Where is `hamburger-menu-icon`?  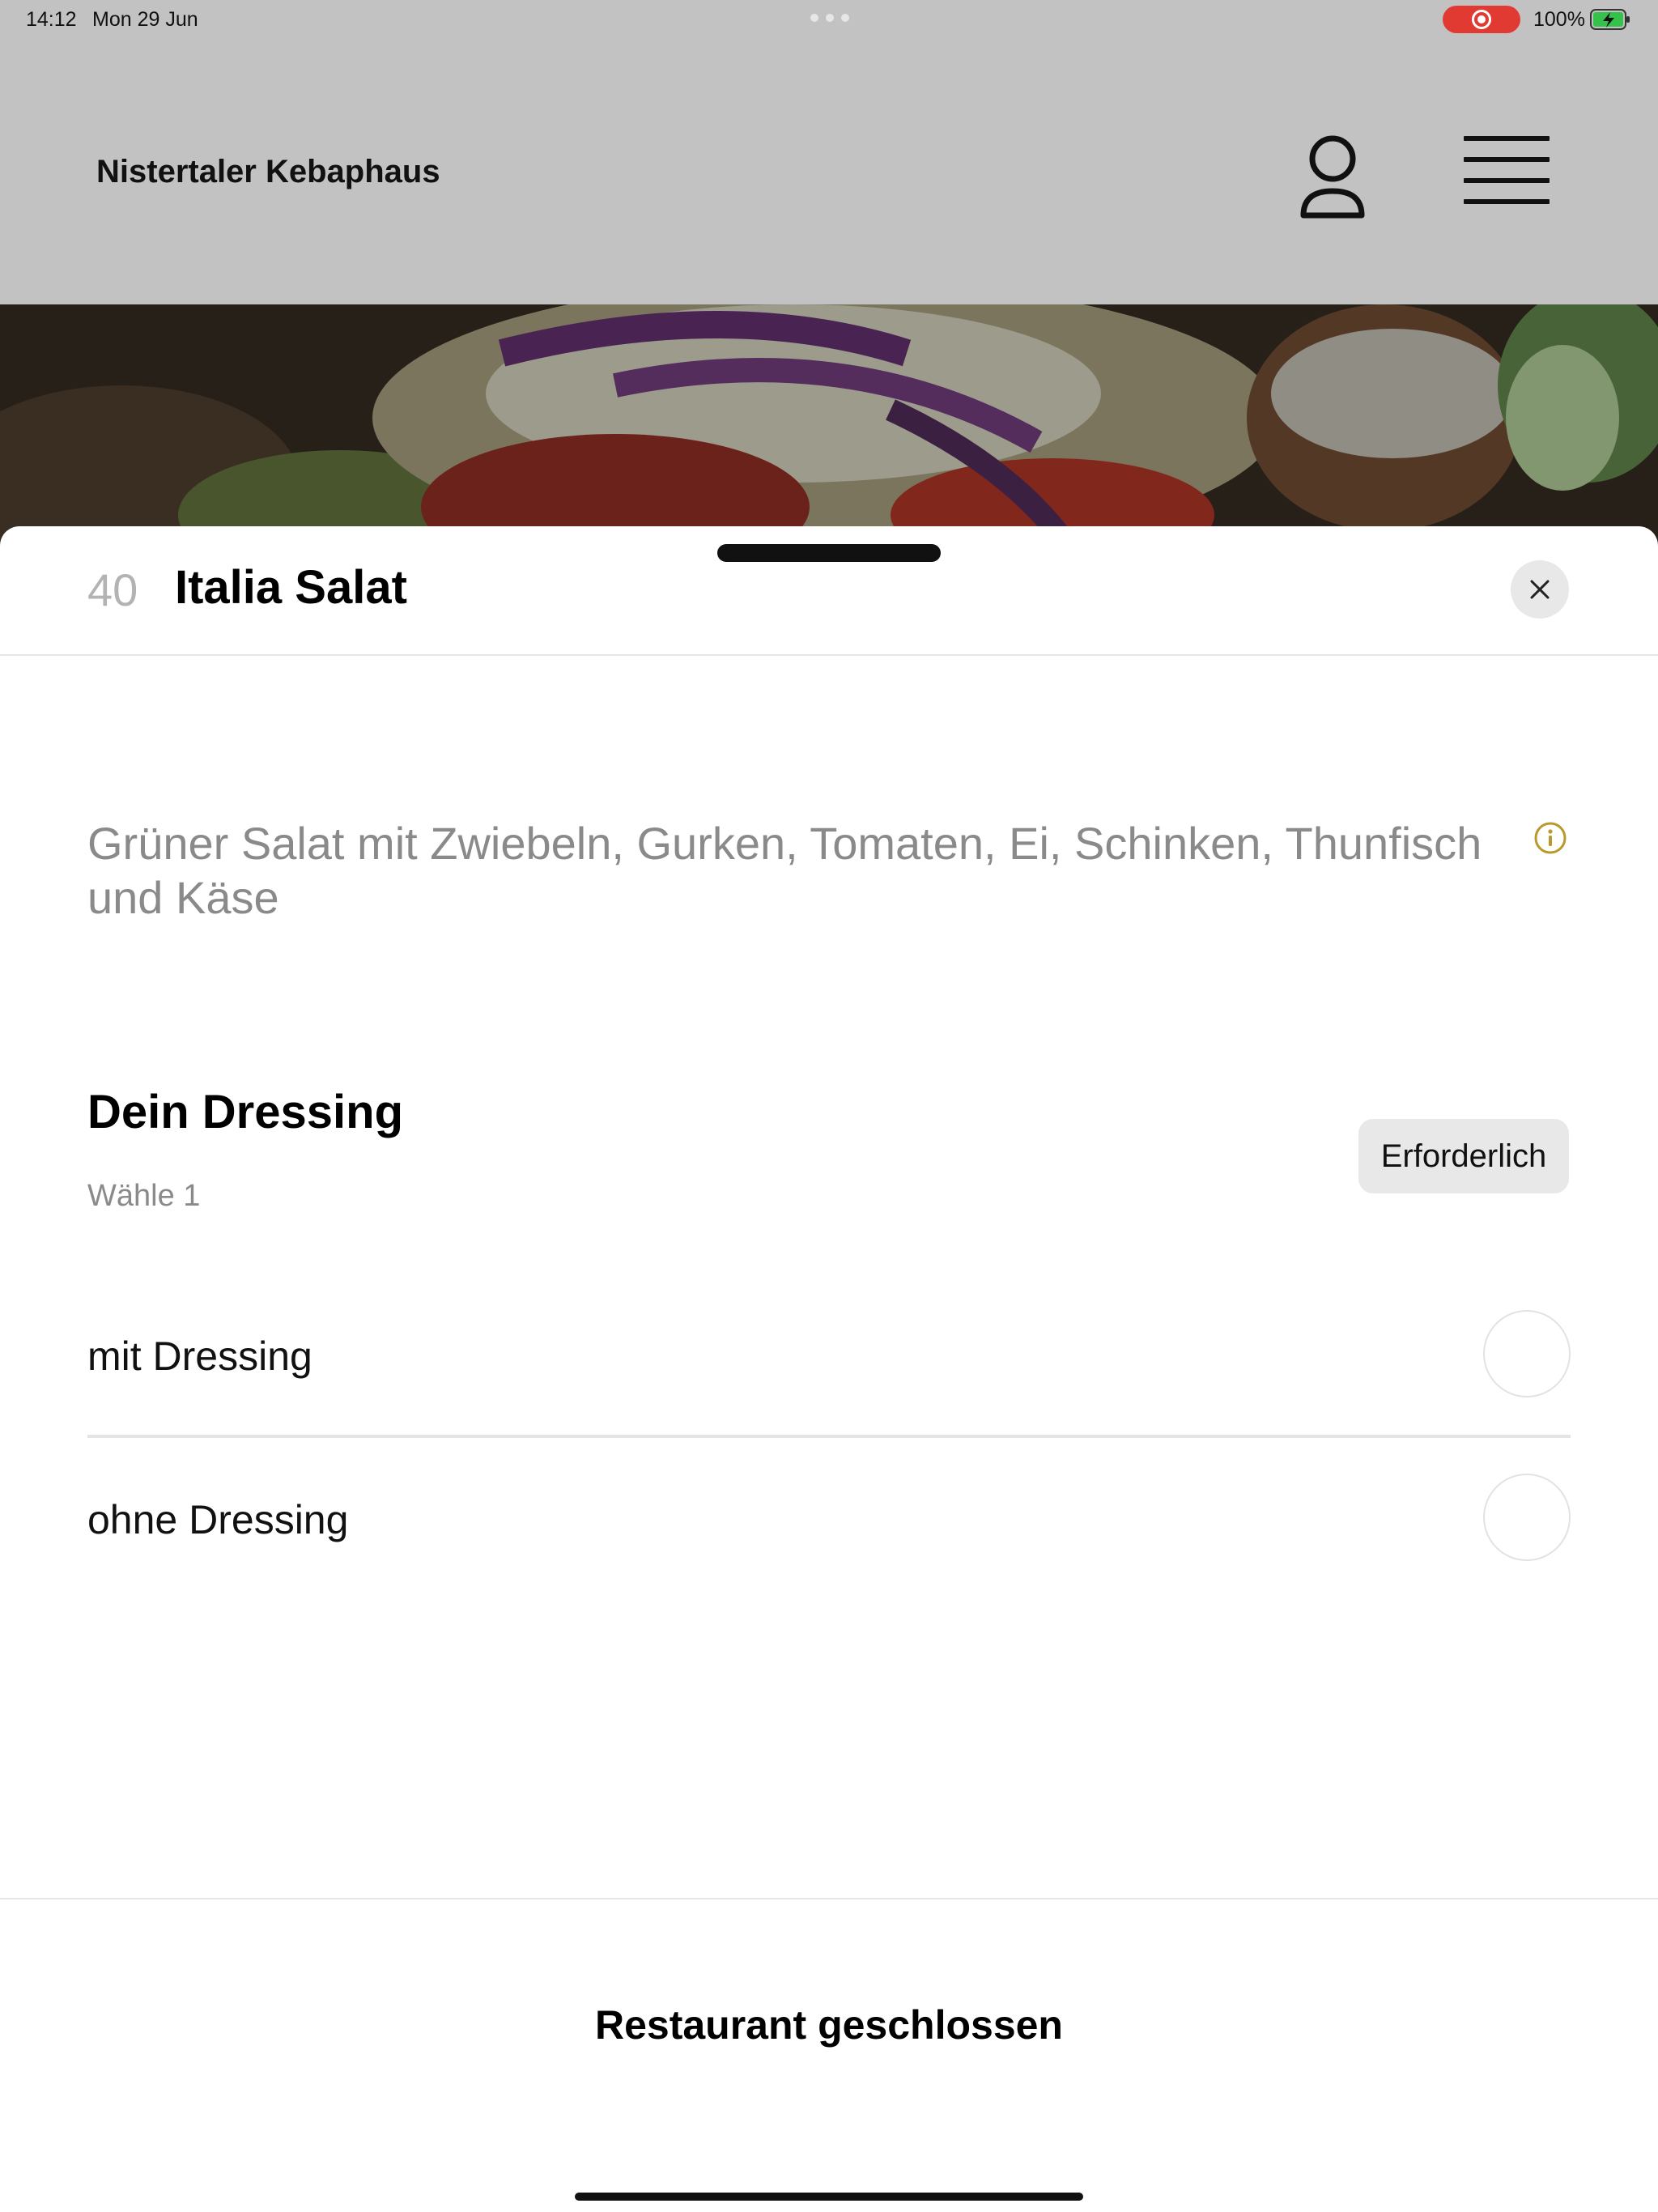
hamburger-menu-icon is located at coordinates (1507, 175).